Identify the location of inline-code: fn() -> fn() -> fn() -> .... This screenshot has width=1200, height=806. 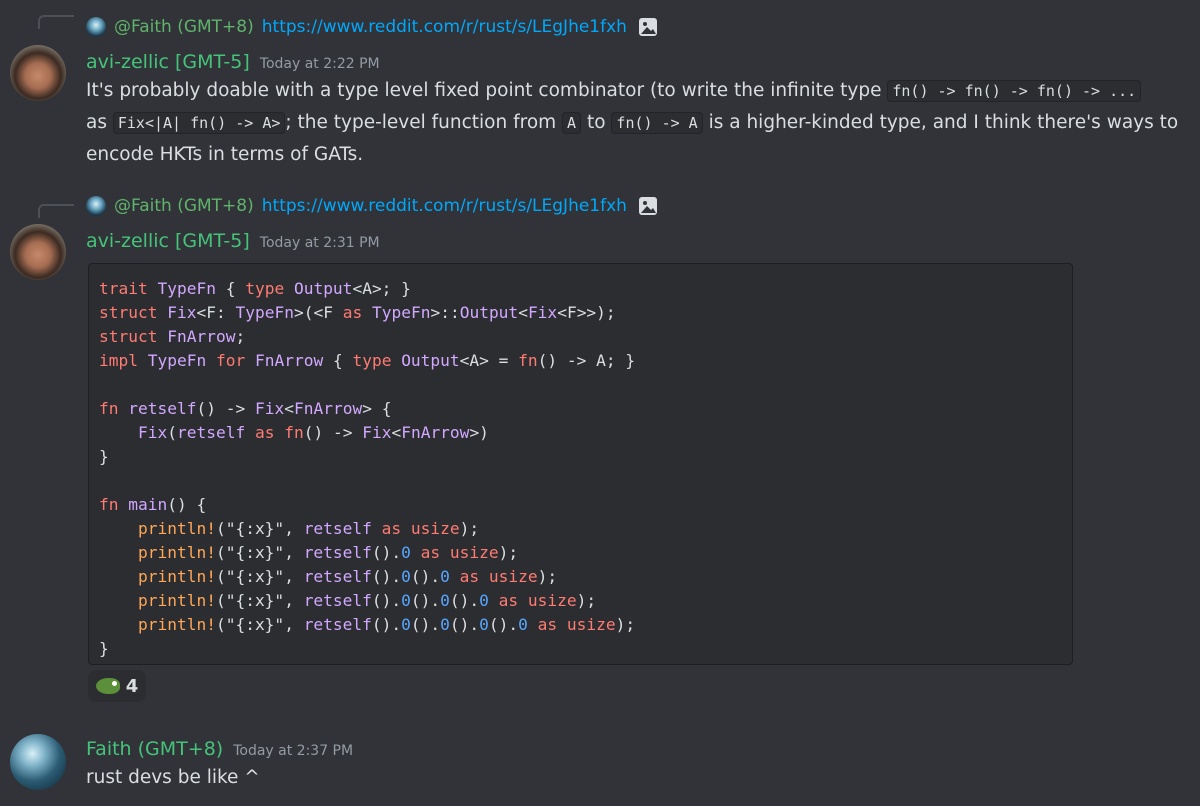
(1014, 91).